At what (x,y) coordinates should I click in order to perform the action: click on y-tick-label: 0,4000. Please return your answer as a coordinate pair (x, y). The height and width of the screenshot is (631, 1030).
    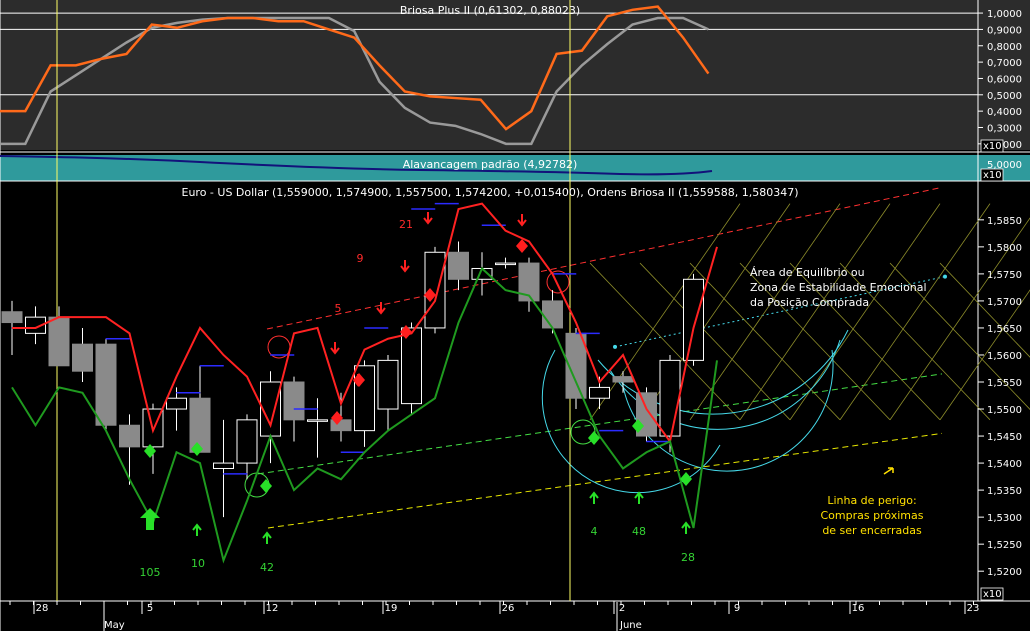
    Looking at the image, I should click on (1004, 112).